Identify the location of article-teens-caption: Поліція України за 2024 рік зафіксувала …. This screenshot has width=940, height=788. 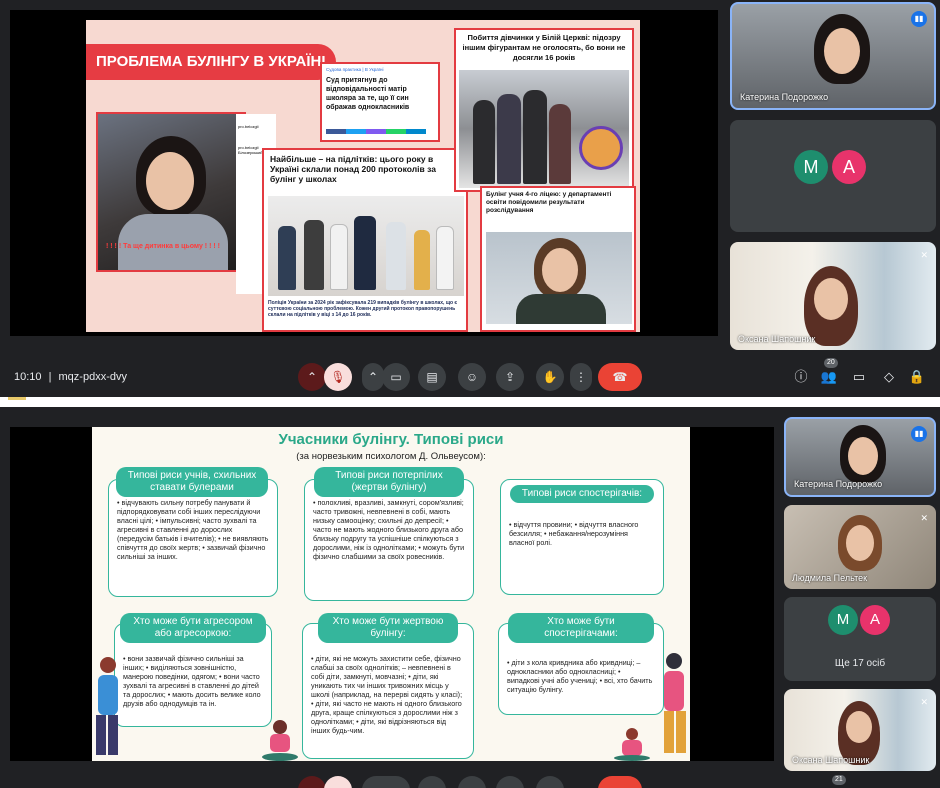
(363, 309).